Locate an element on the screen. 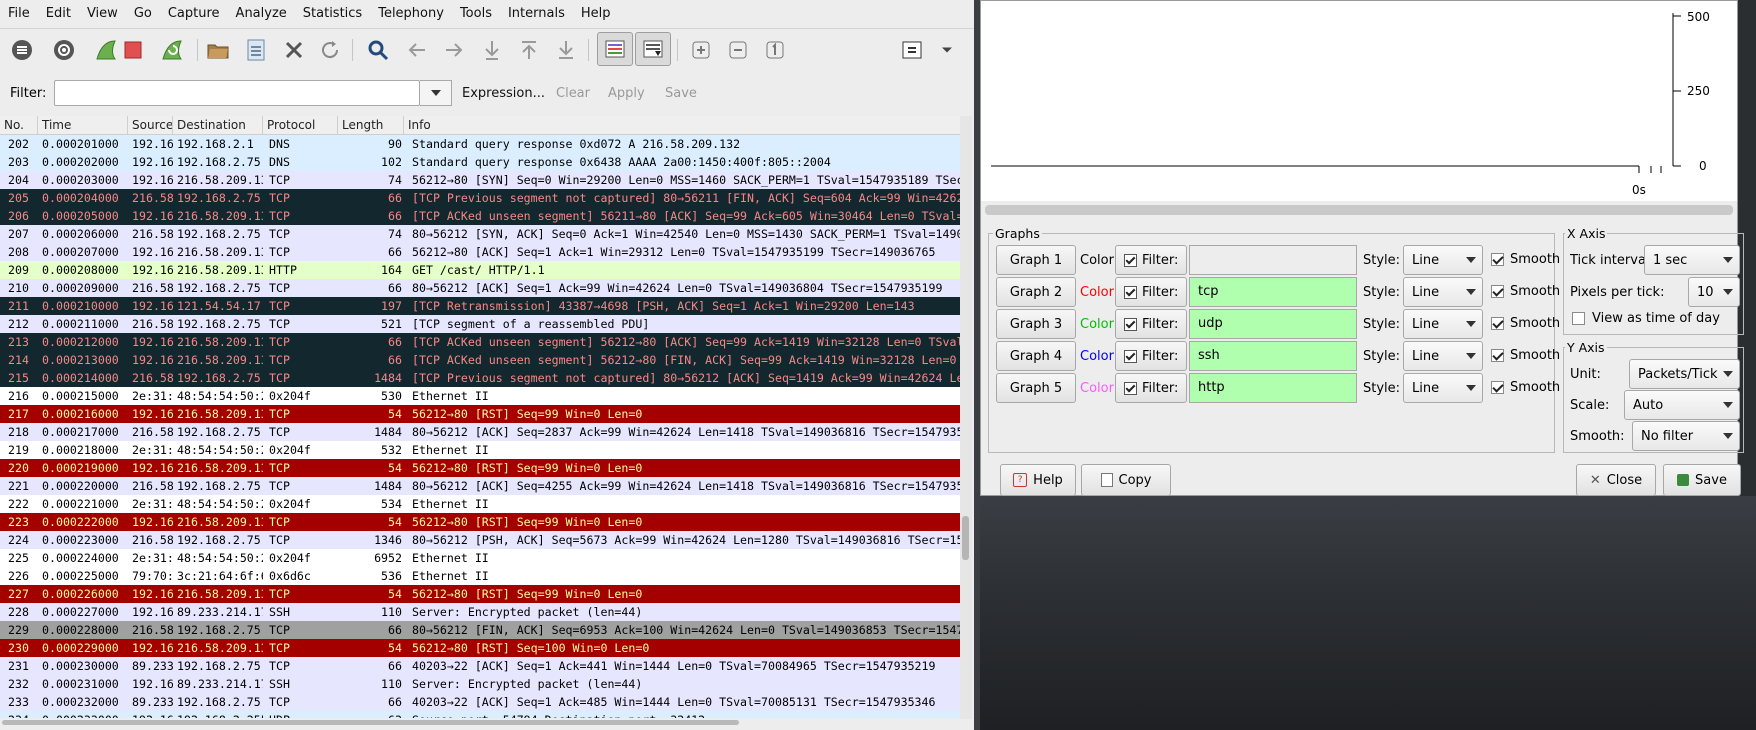 Image resolution: width=1756 pixels, height=730 pixels. menu-go: Go is located at coordinates (143, 14).